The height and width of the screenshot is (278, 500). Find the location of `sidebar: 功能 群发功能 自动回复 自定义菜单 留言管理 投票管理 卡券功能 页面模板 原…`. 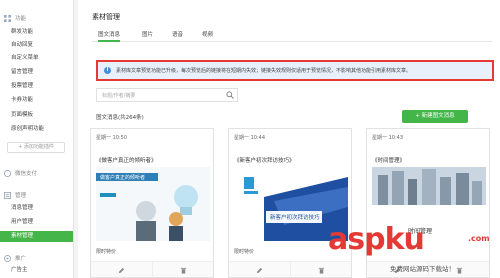

sidebar: 功能 群发功能 自动回复 自定义菜单 留言管理 投票管理 卡券功能 页面模板 原… is located at coordinates (37, 139).